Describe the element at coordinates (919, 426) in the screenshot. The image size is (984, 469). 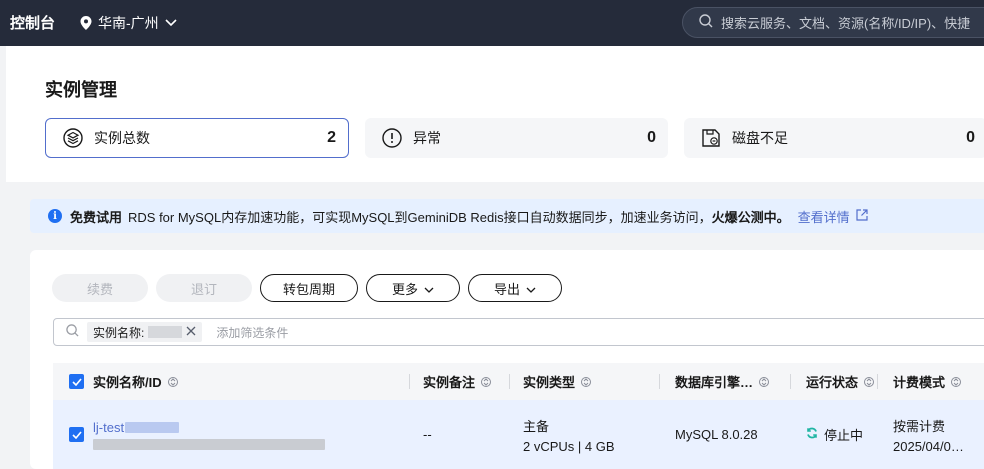
I see `billing-mode-value: 按需计费` at that location.